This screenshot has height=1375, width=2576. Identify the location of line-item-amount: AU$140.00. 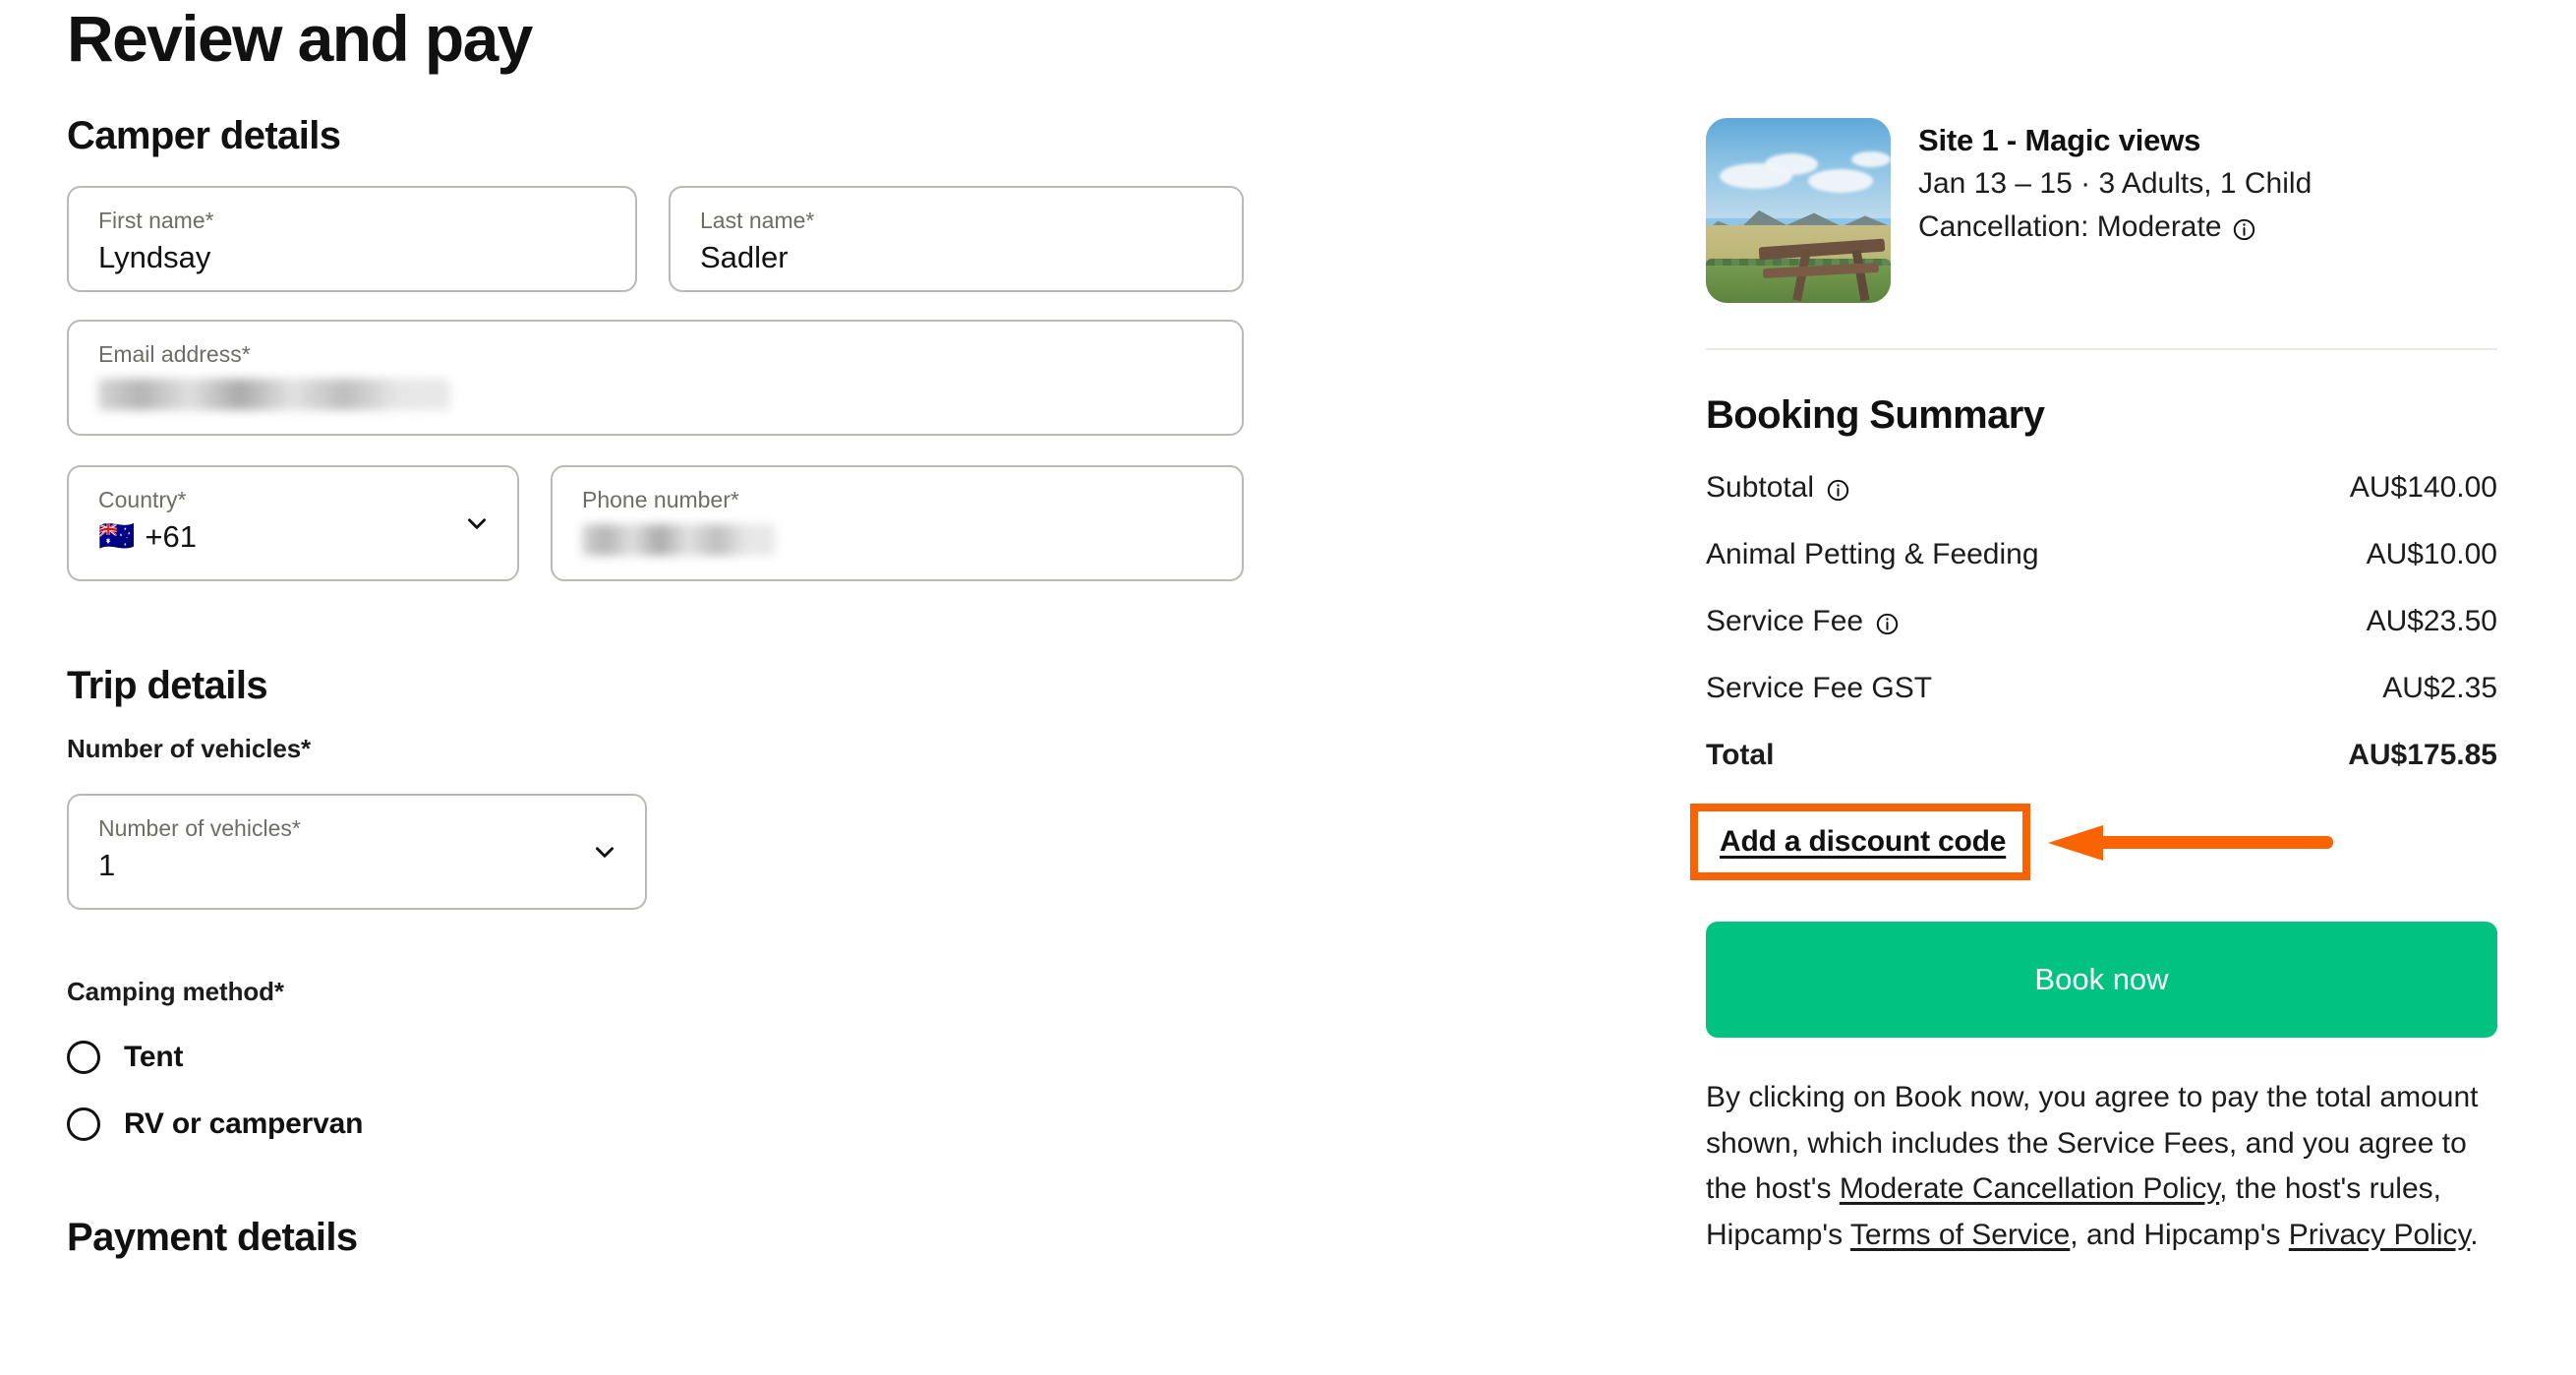
(2423, 487).